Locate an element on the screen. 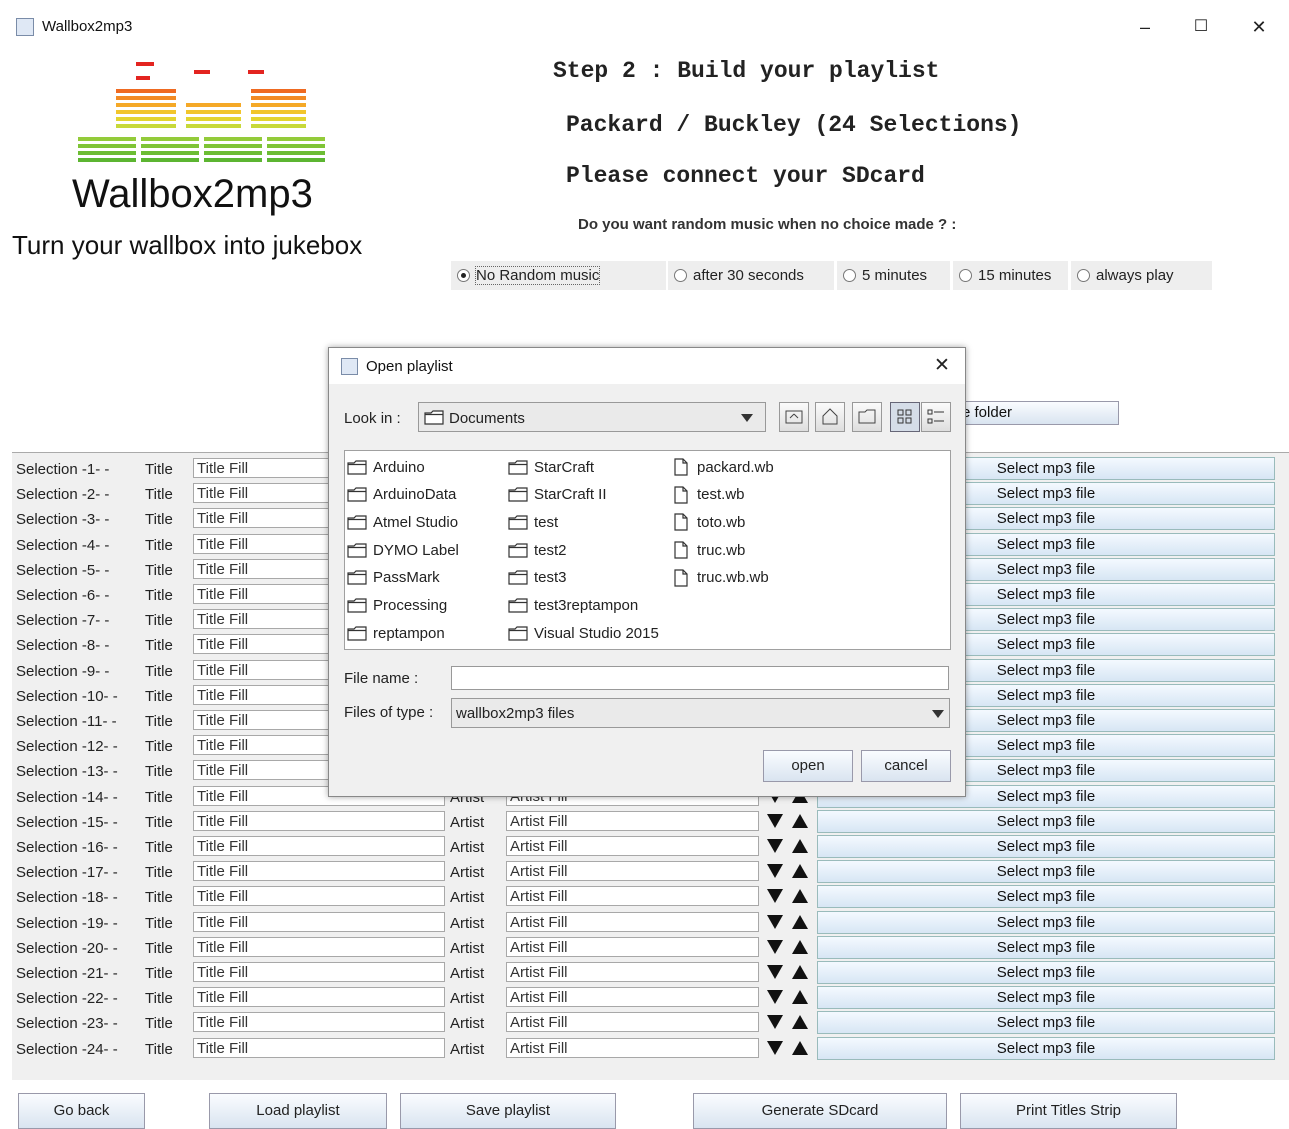  folder-item: PassMark is located at coordinates (393, 578).